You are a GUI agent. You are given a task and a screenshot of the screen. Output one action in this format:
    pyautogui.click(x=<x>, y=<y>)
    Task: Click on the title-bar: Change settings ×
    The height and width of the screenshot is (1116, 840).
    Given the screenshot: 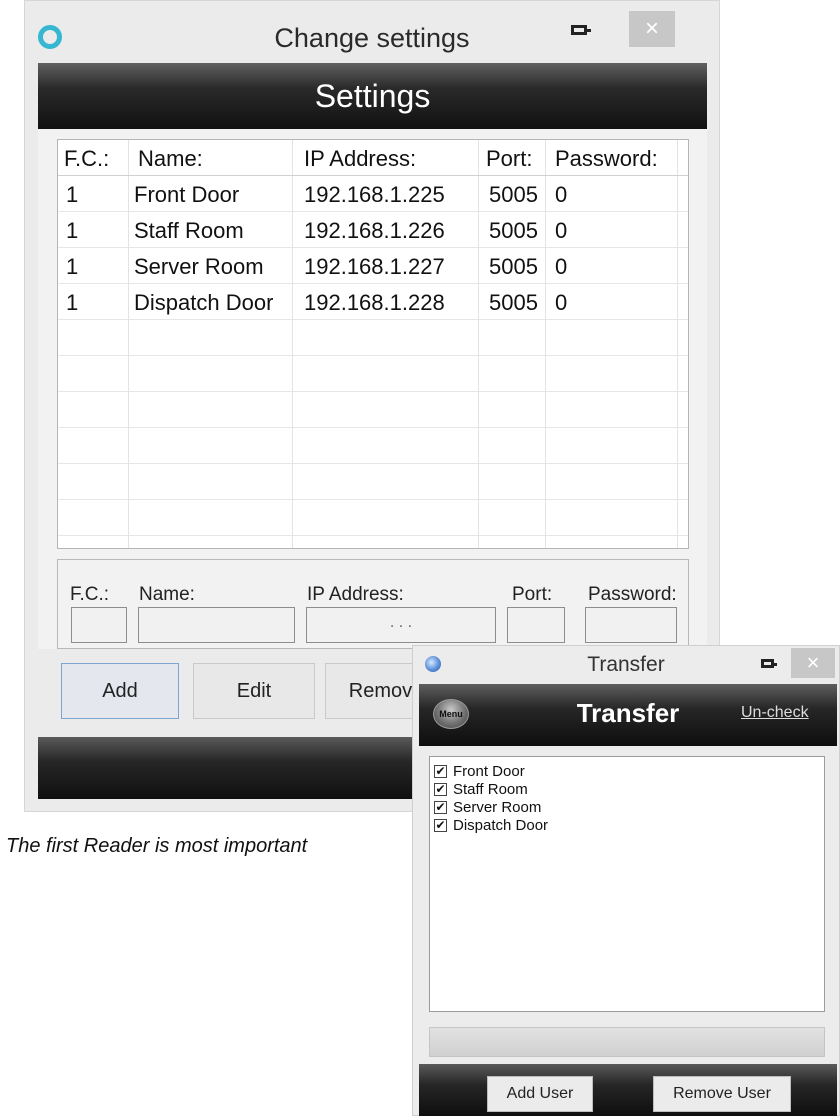 What is the action you would take?
    pyautogui.click(x=372, y=32)
    